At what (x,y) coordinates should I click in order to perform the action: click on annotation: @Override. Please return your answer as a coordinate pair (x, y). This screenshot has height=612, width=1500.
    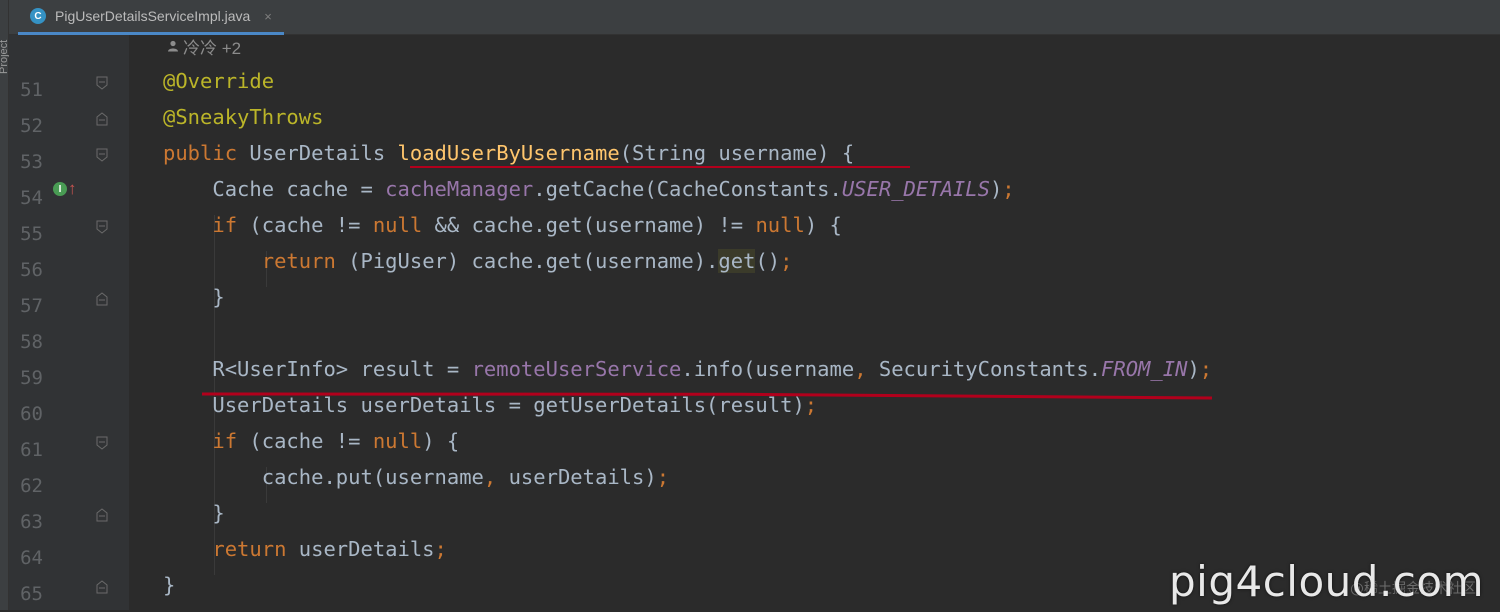
    Looking at the image, I should click on (219, 81).